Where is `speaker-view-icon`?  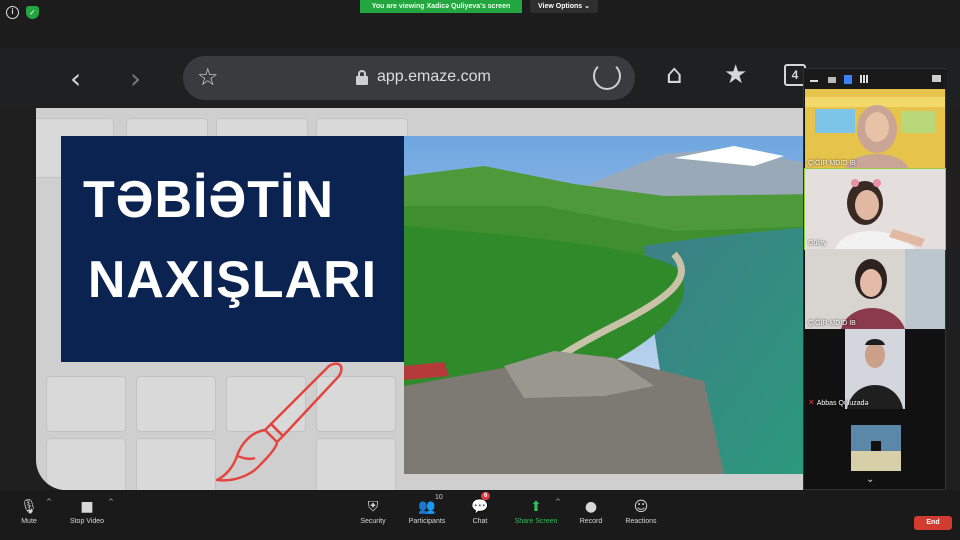 speaker-view-icon is located at coordinates (848, 79).